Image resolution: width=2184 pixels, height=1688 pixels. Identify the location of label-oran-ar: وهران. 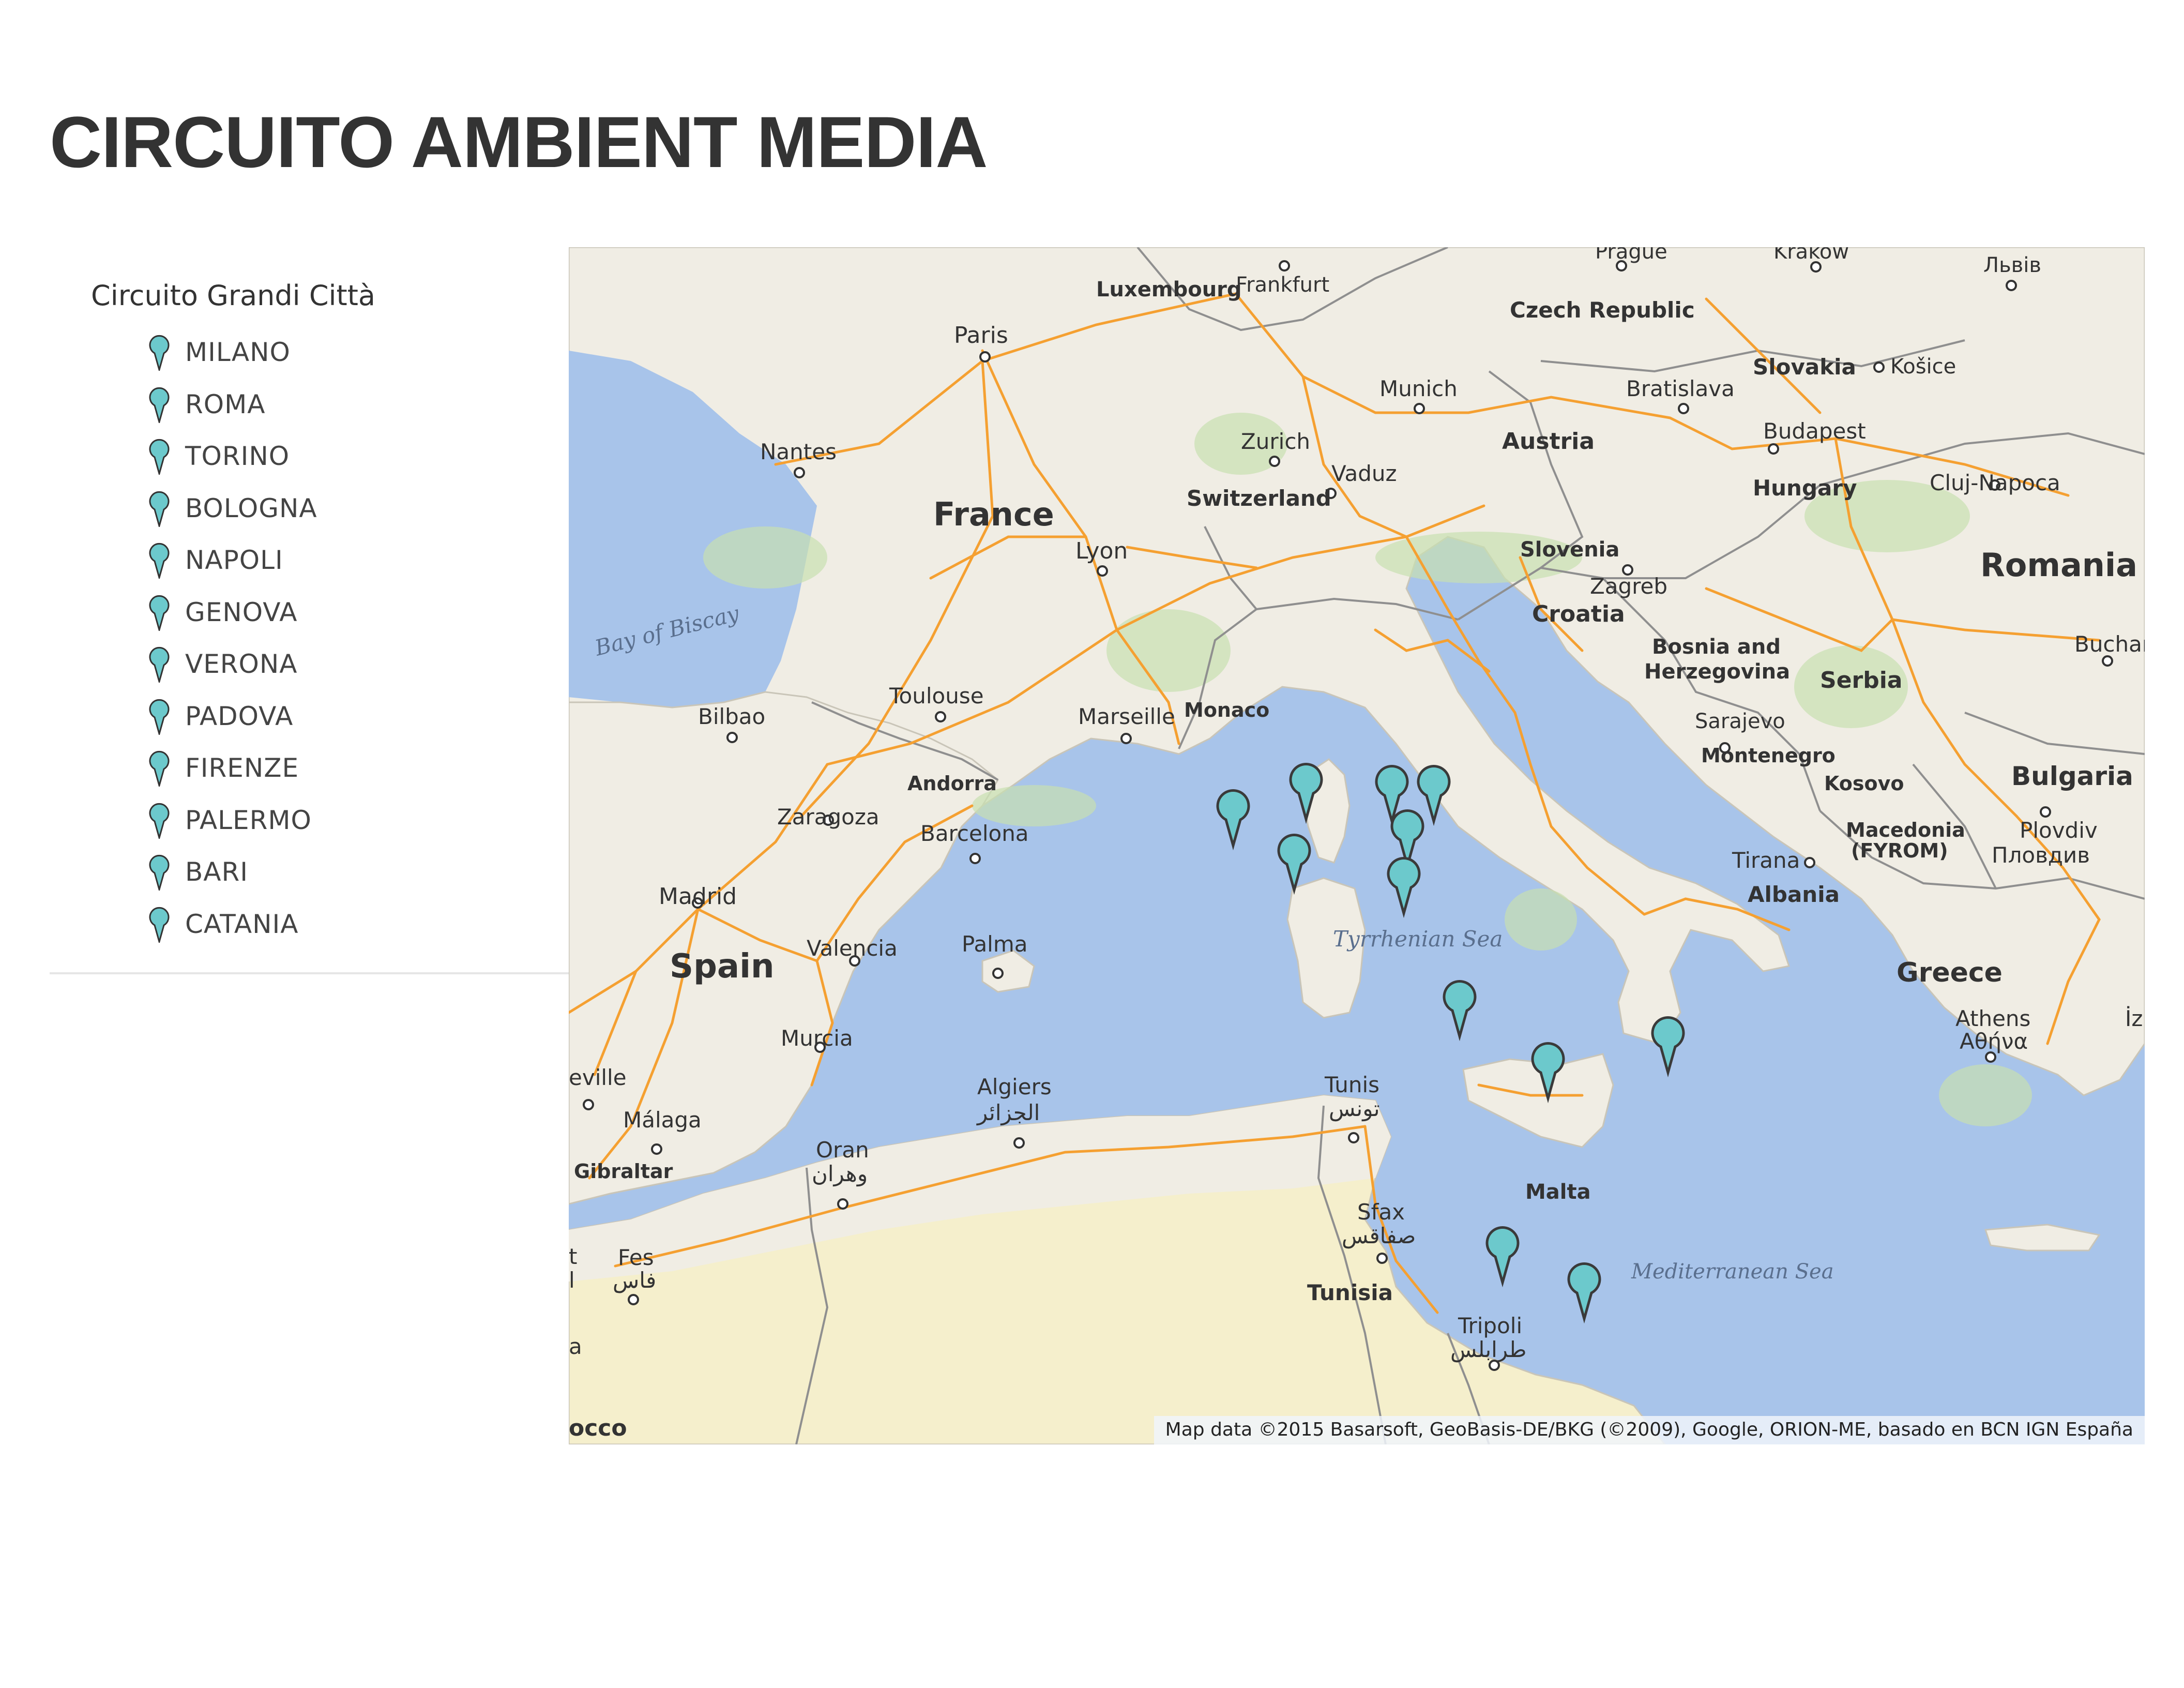
(840, 1174).